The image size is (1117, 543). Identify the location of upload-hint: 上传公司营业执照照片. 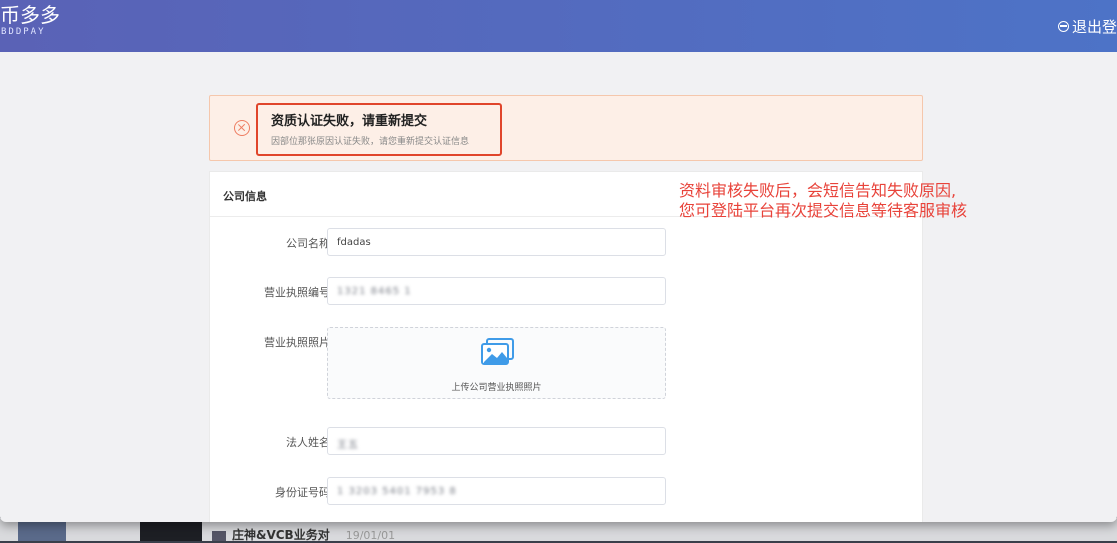
(496, 388).